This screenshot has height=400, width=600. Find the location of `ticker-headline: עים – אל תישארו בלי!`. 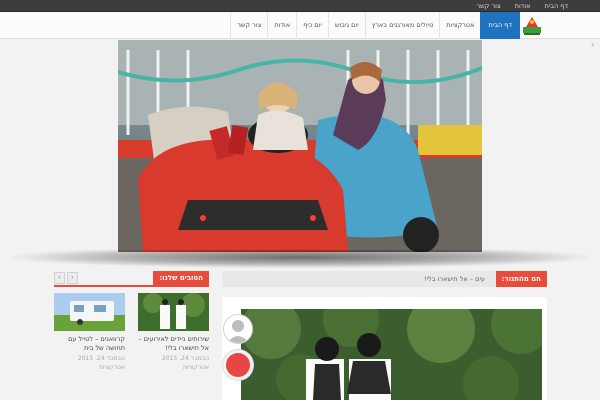

ticker-headline: עים – אל תישארו בלי! is located at coordinates (454, 279).